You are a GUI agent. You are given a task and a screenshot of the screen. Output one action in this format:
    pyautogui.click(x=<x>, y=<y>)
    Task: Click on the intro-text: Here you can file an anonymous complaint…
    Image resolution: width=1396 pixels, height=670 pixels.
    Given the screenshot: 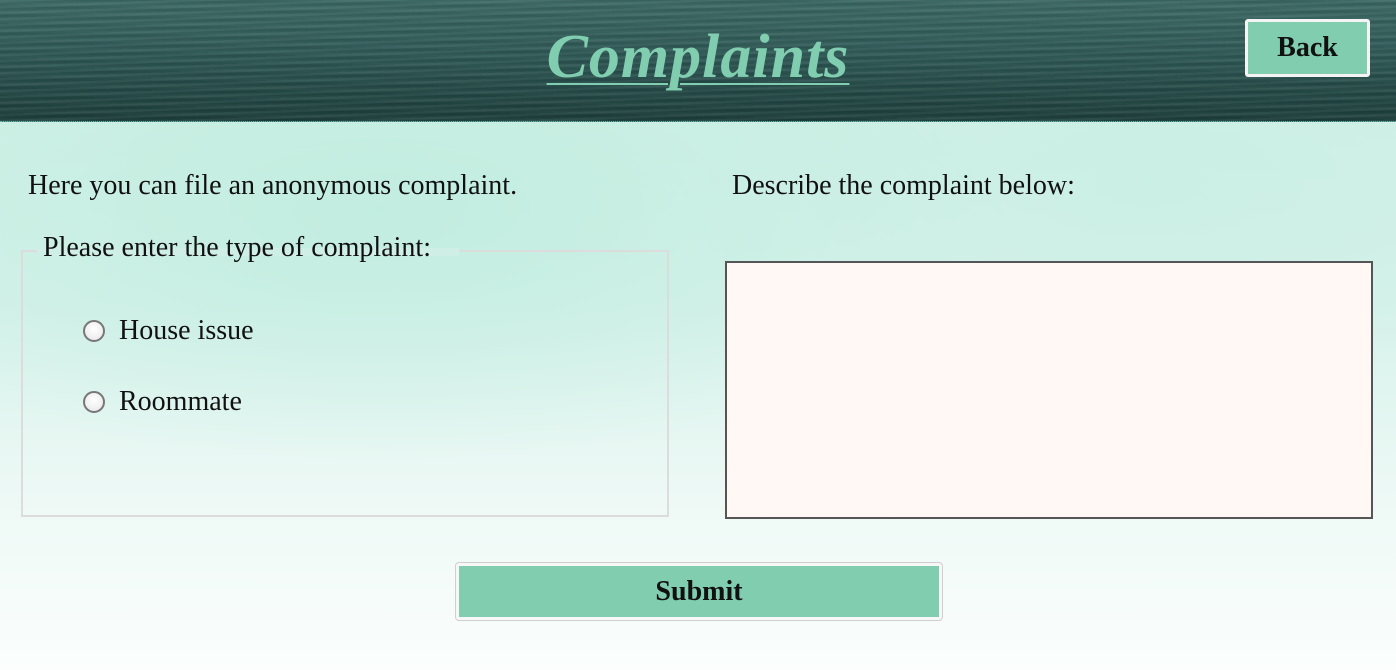 What is the action you would take?
    pyautogui.click(x=273, y=185)
    